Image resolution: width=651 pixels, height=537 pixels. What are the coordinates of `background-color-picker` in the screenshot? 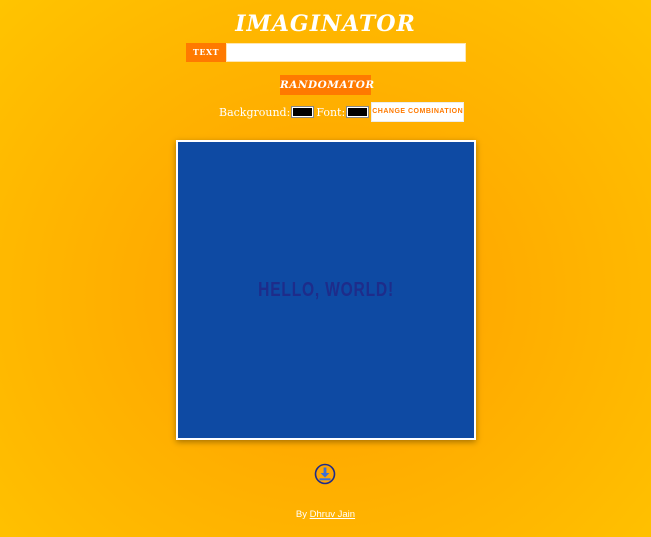 It's located at (303, 112).